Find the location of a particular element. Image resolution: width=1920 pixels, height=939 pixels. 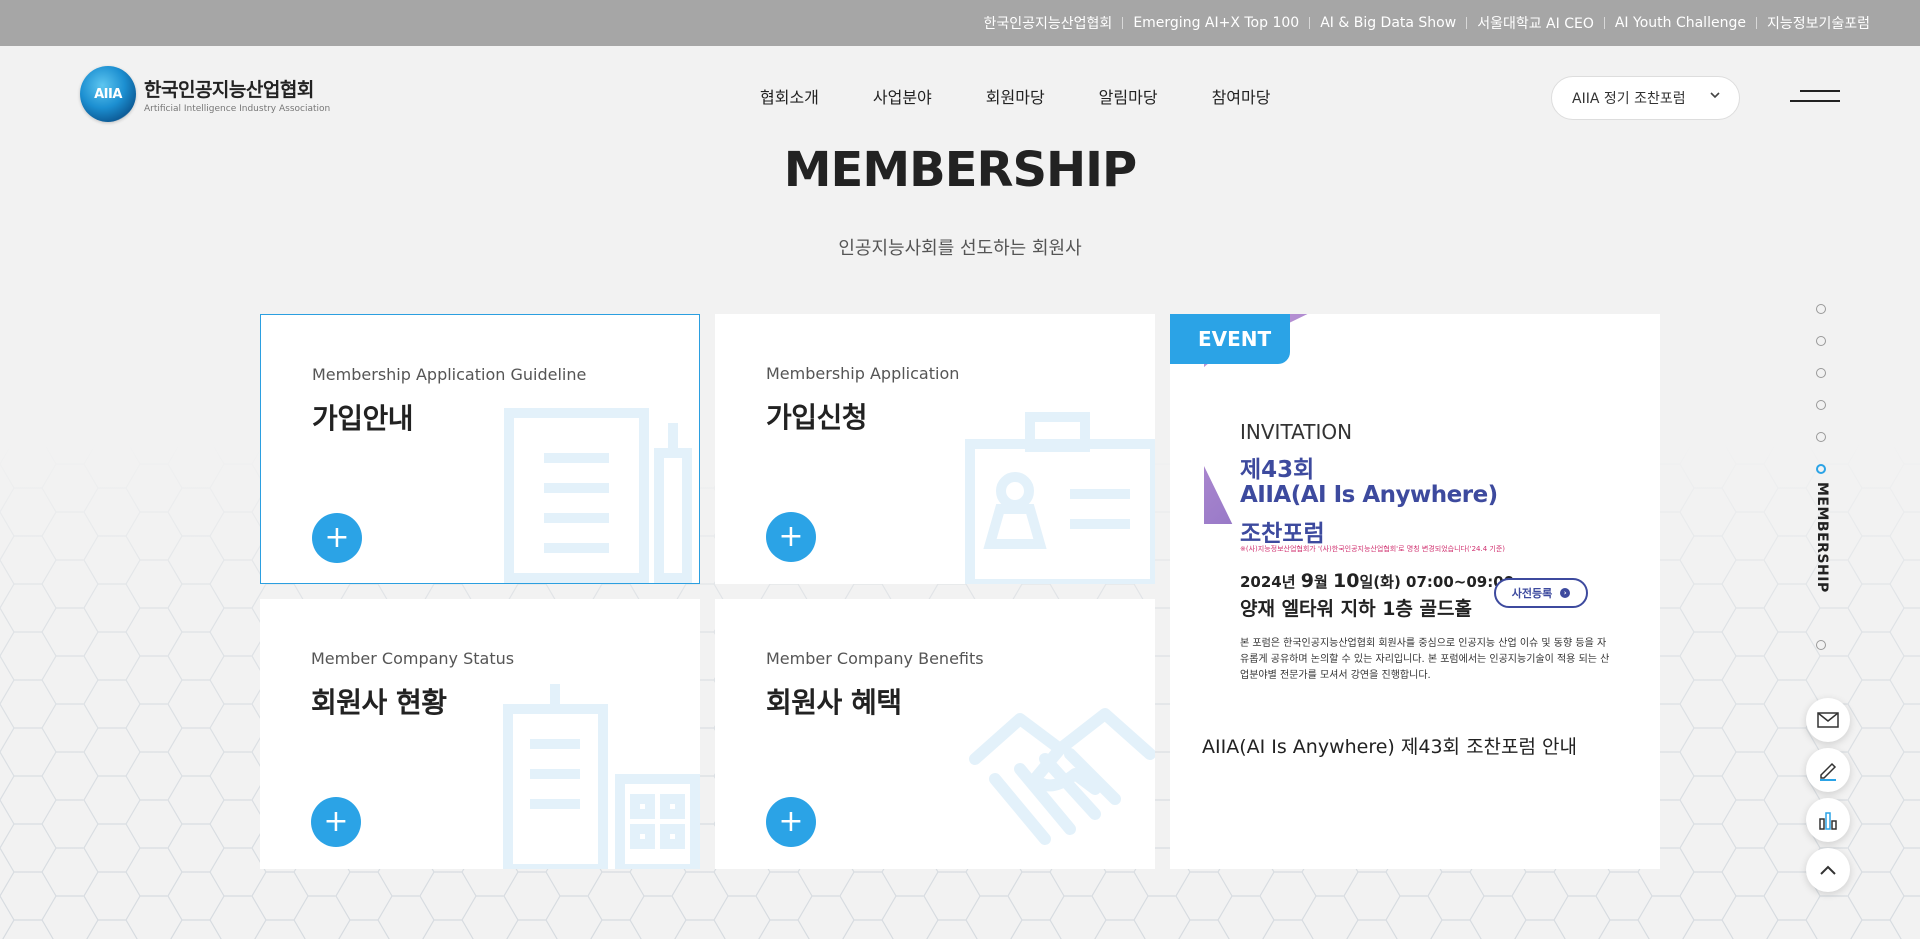

poster-title-line1: 제43회 is located at coordinates (1277, 470).